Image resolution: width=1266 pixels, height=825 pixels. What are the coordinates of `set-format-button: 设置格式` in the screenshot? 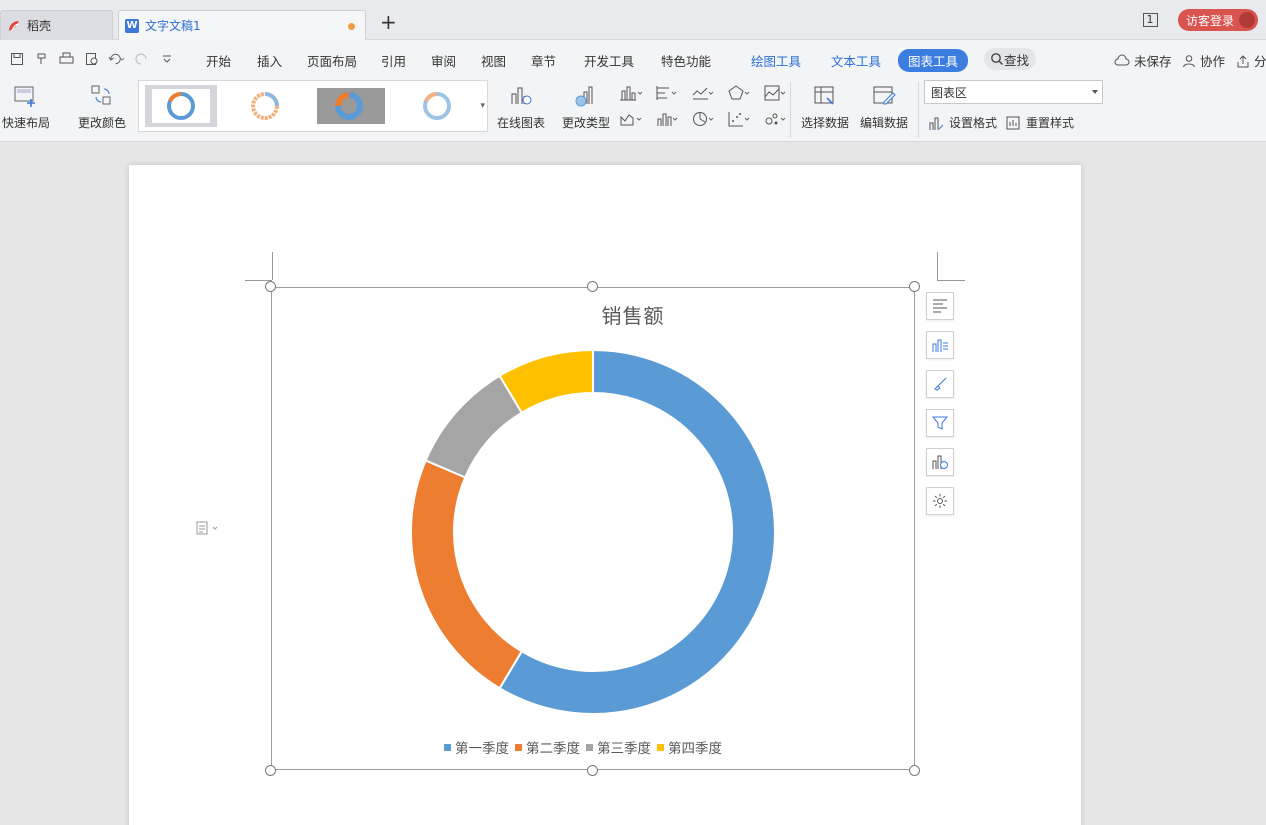 It's located at (962, 122).